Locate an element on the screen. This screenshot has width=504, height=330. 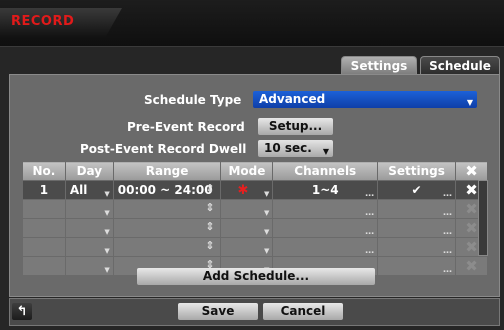
post-event-dwell-dropdown: 10 sec. ▼ is located at coordinates (295, 148).